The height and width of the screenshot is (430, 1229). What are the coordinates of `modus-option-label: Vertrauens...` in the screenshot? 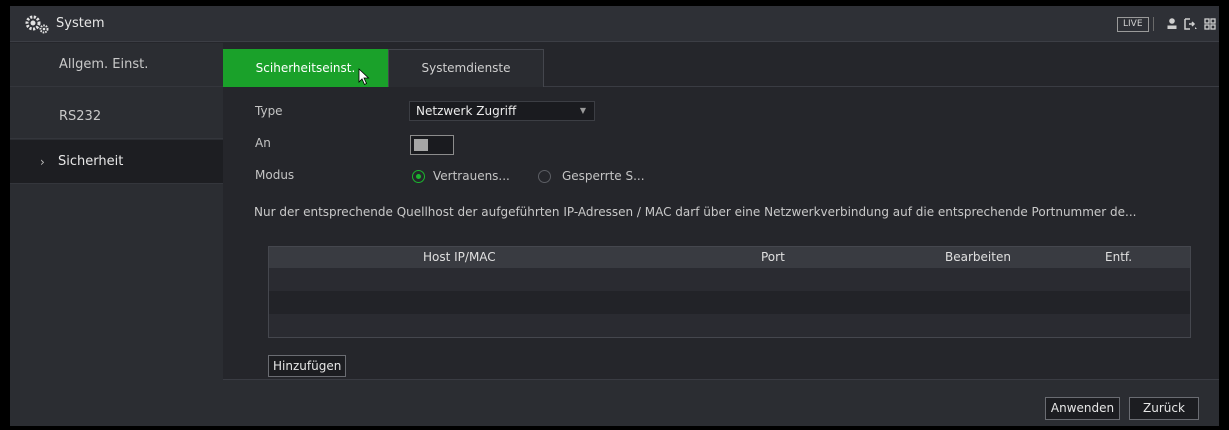 It's located at (471, 176).